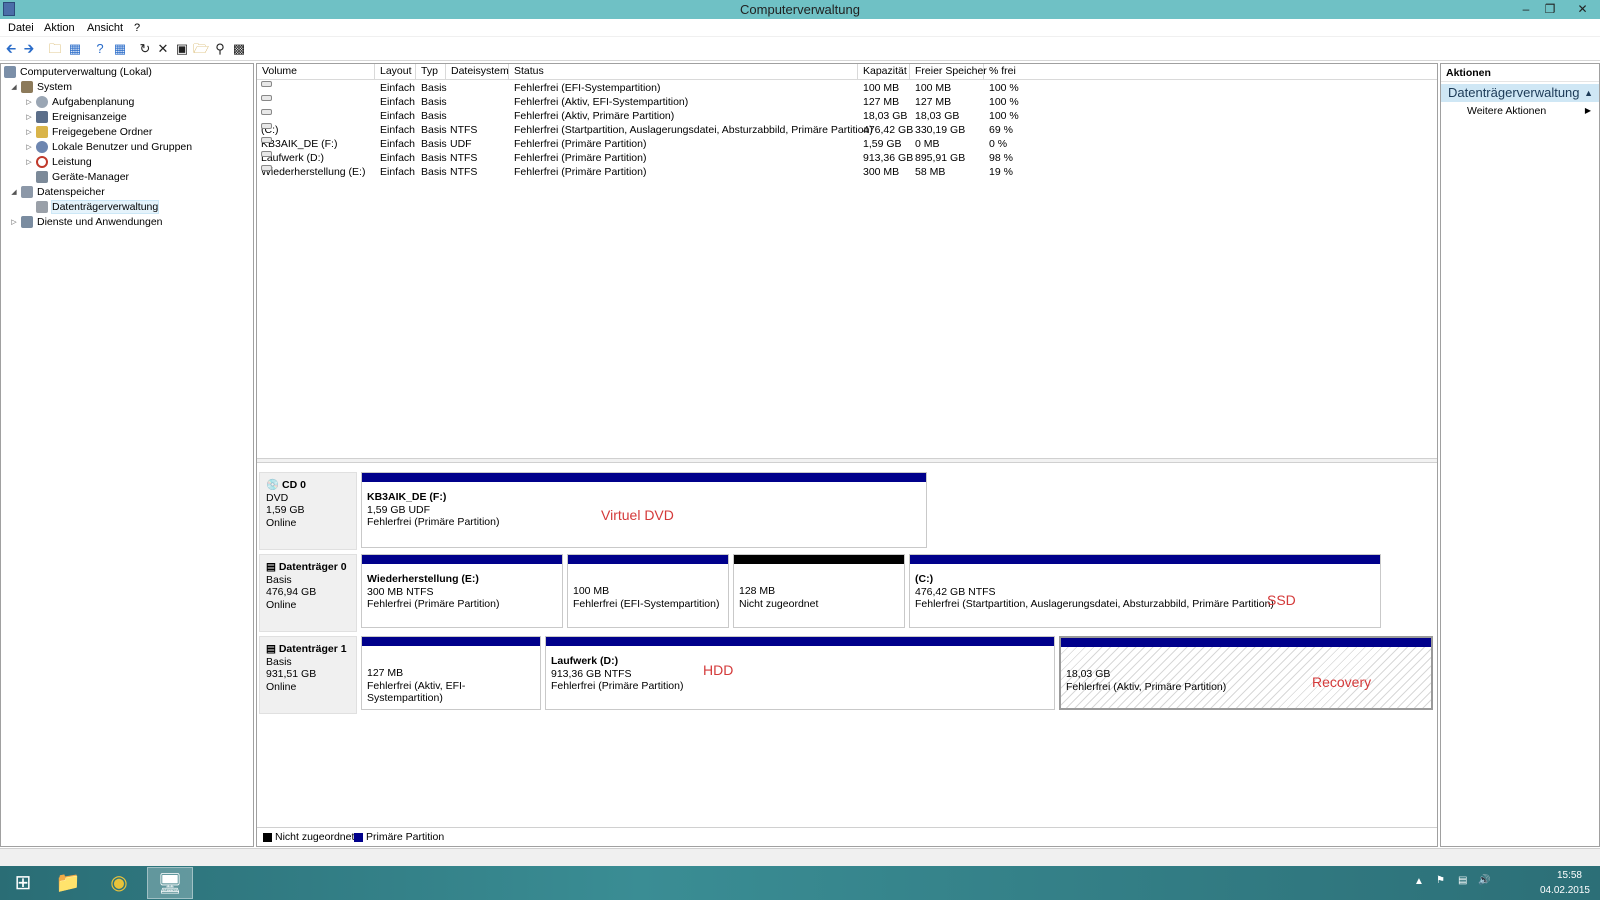 This screenshot has height=900, width=1600. What do you see at coordinates (58, 162) in the screenshot?
I see `tree-item-leistung: ▷ Leistung` at bounding box center [58, 162].